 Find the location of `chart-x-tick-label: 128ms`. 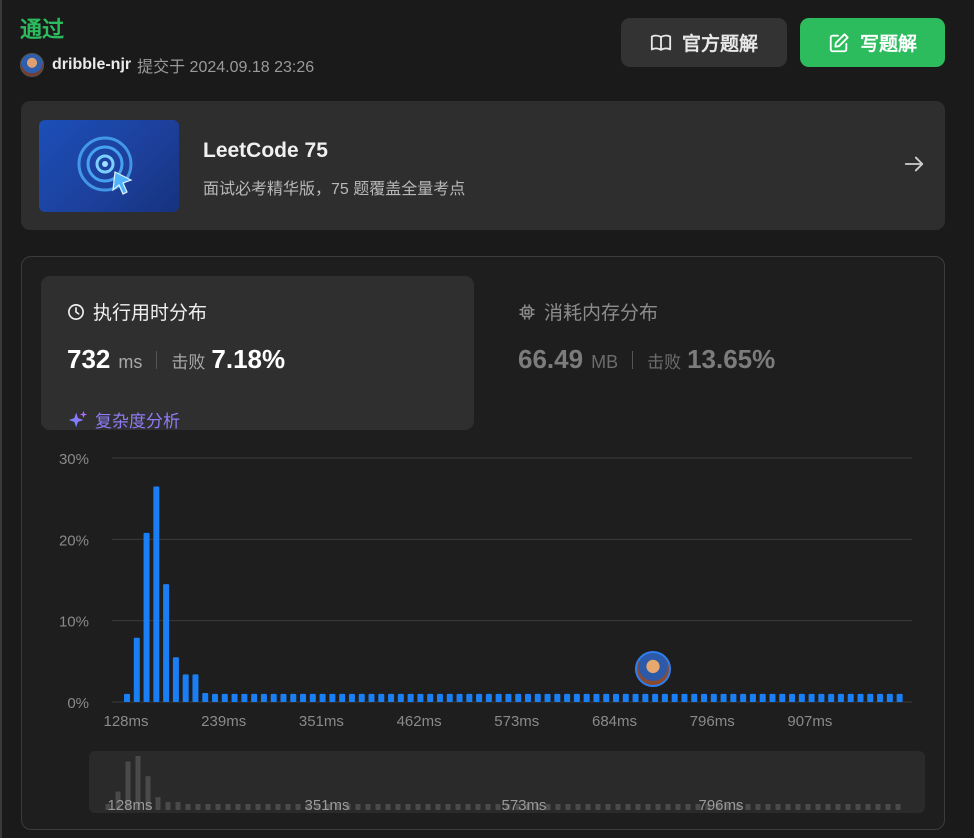

chart-x-tick-label: 128ms is located at coordinates (125, 721).